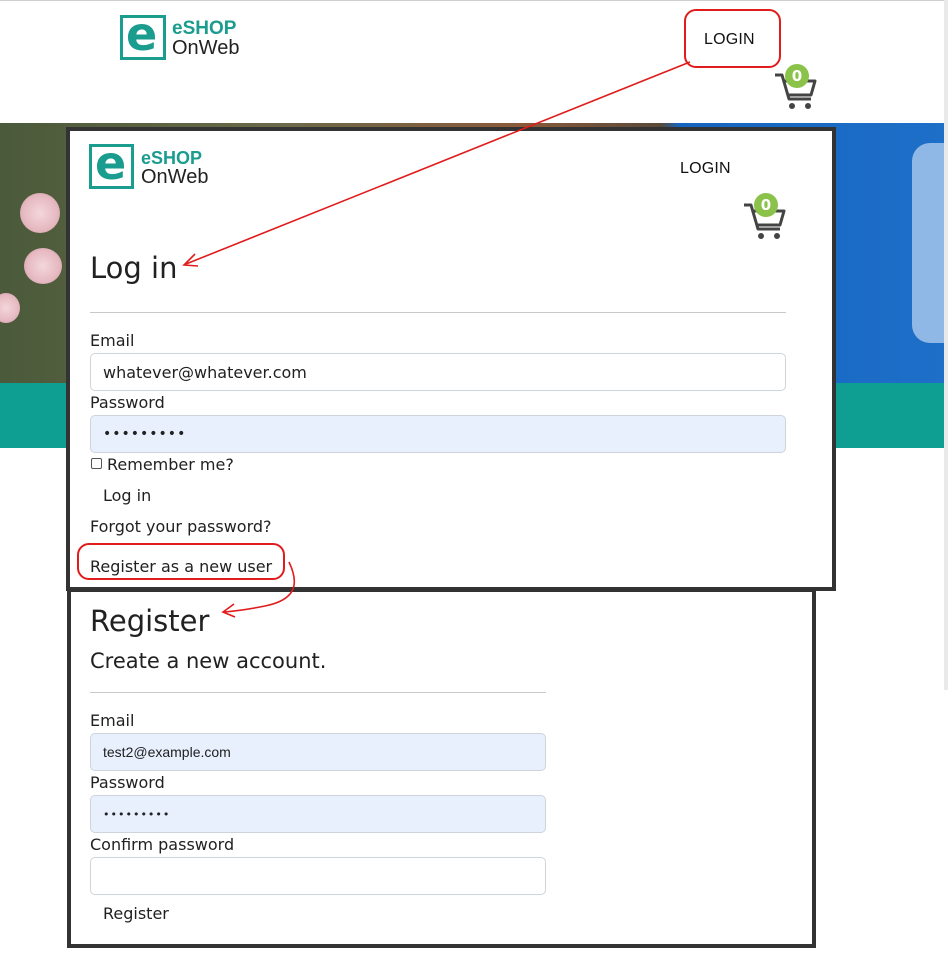 Image resolution: width=948 pixels, height=968 pixels. What do you see at coordinates (765, 217) in the screenshot?
I see `login-panel-cart-button: 0` at bounding box center [765, 217].